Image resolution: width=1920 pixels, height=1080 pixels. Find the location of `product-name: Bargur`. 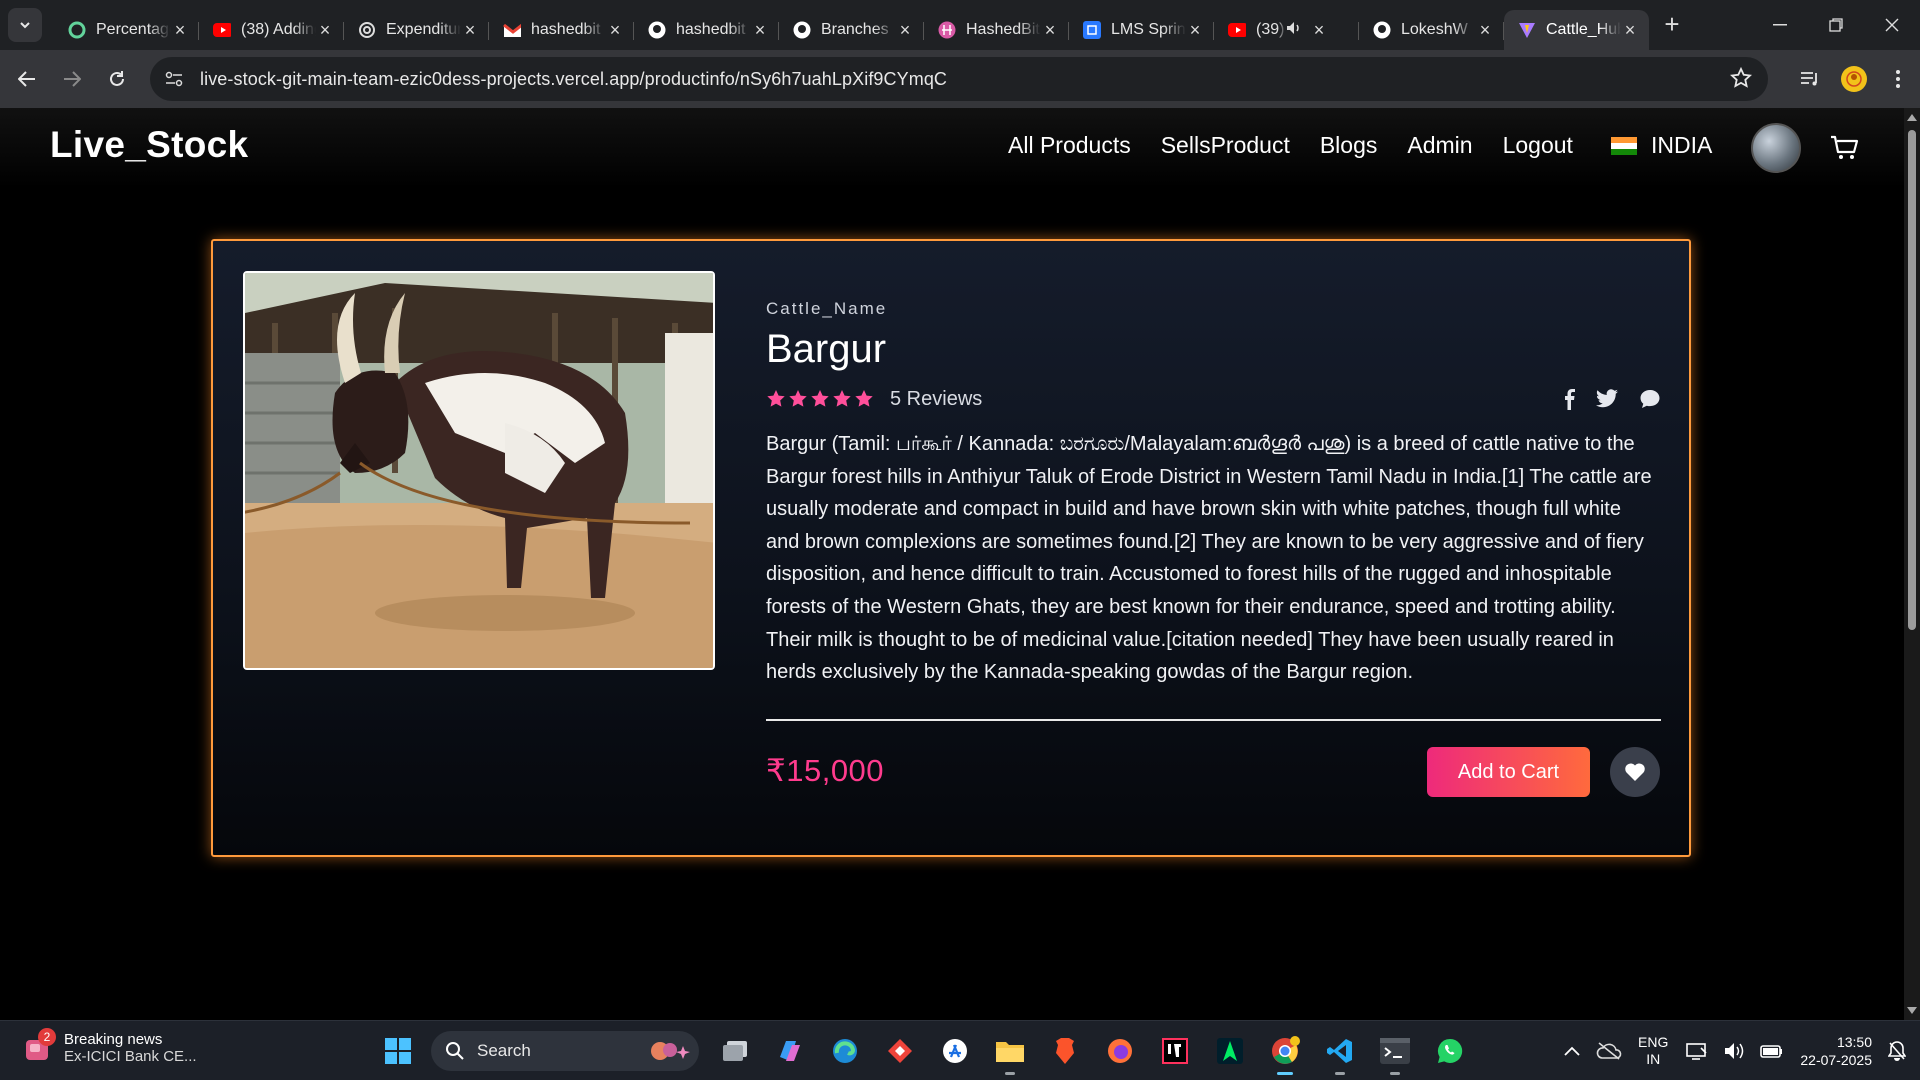

product-name: Bargur is located at coordinates (826, 349).